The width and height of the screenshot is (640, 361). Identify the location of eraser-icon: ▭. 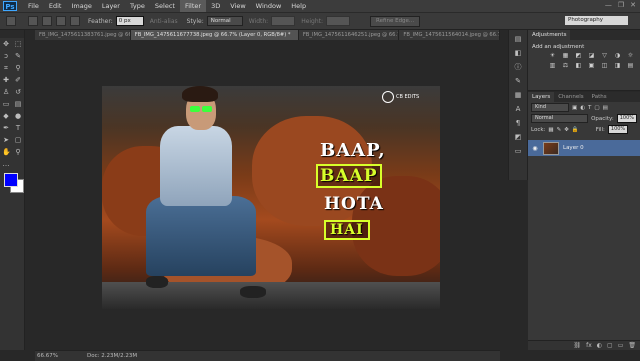
(6, 104).